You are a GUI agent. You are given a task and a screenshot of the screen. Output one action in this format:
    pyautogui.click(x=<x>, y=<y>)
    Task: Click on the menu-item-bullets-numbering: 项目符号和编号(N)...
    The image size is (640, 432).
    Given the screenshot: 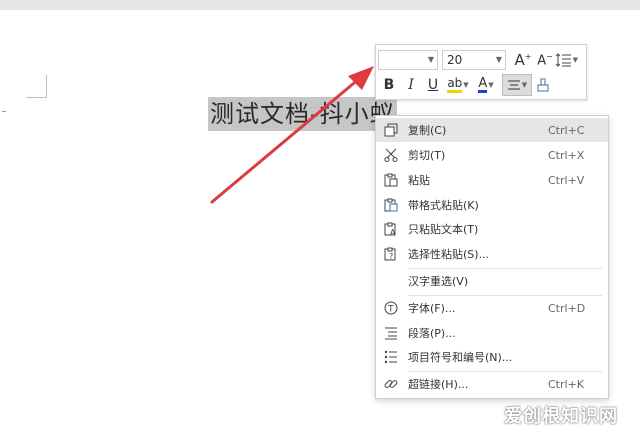 What is the action you would take?
    pyautogui.click(x=492, y=357)
    